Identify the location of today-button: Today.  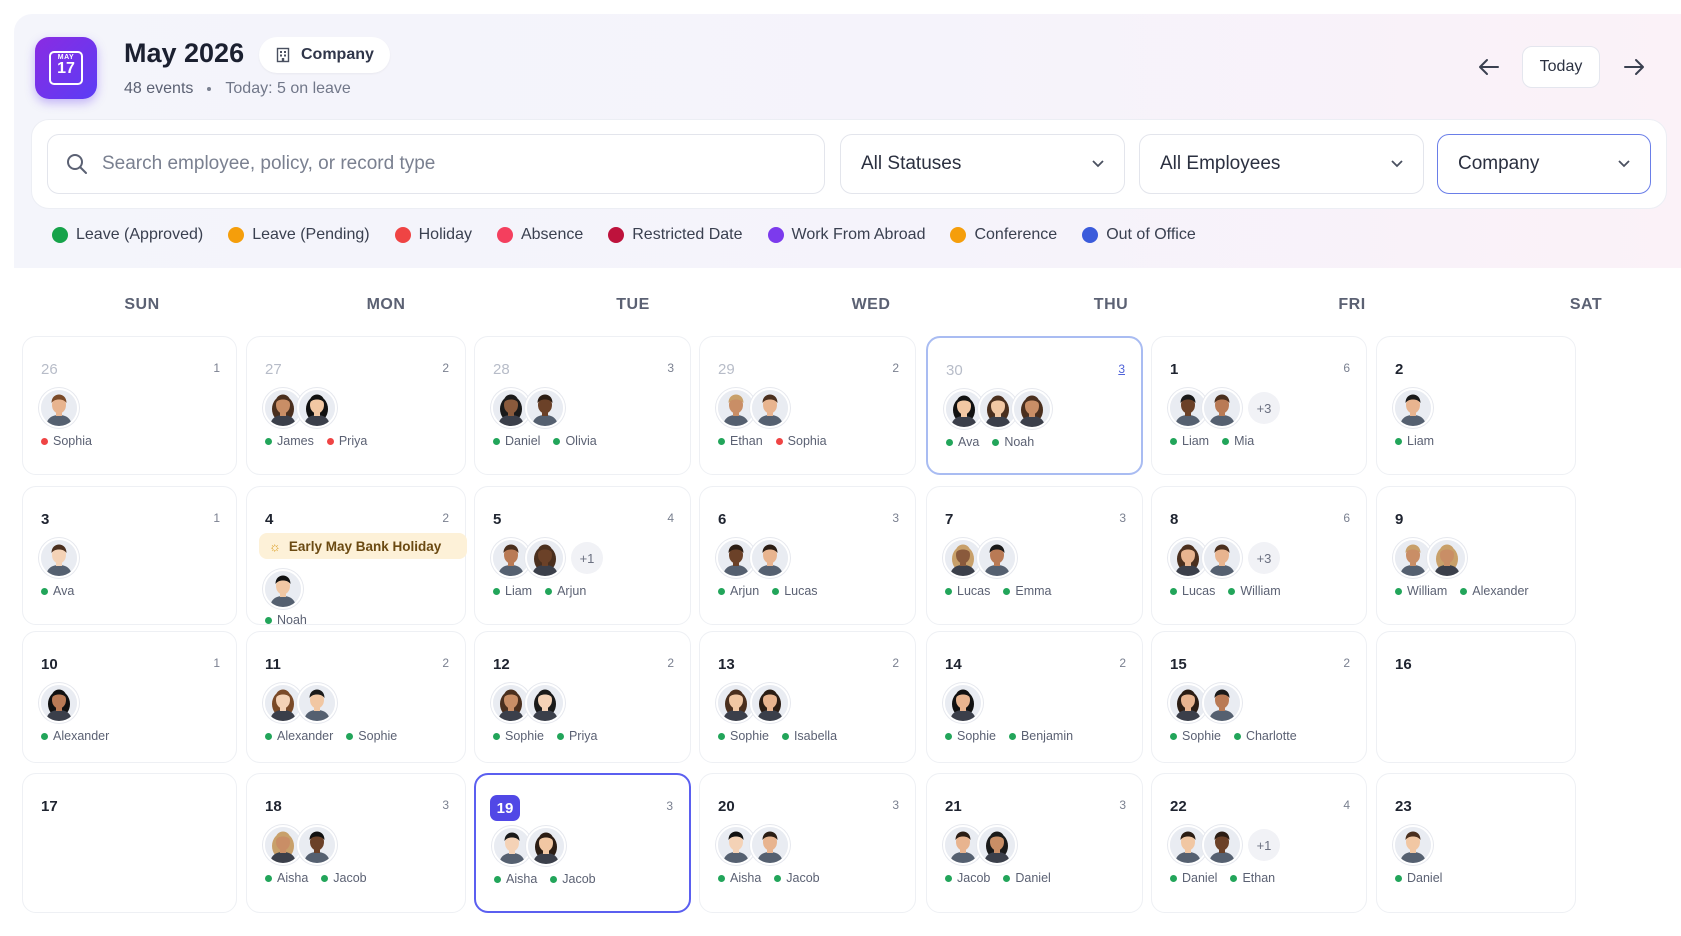
(1561, 67).